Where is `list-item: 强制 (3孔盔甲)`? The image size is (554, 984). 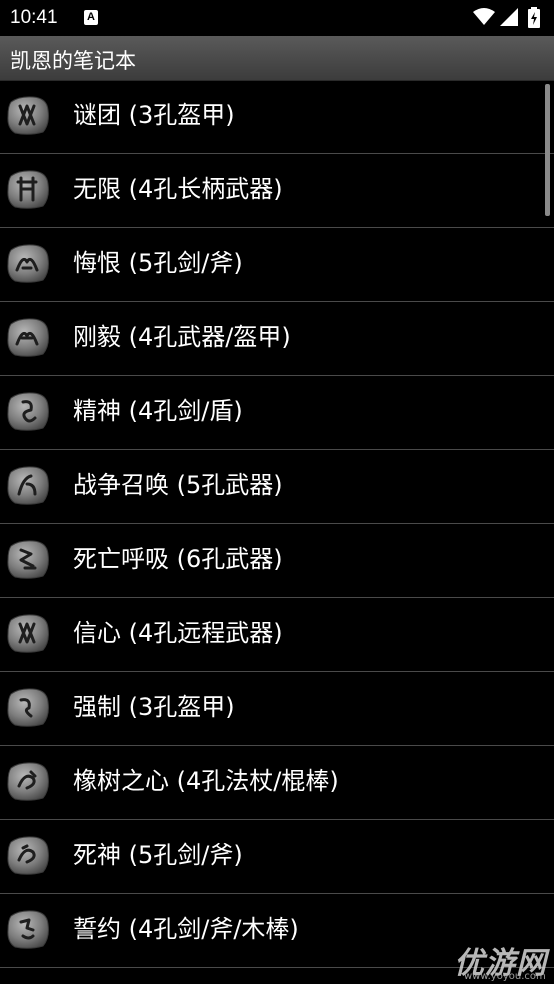
list-item: 强制 (3孔盔甲) is located at coordinates (277, 709).